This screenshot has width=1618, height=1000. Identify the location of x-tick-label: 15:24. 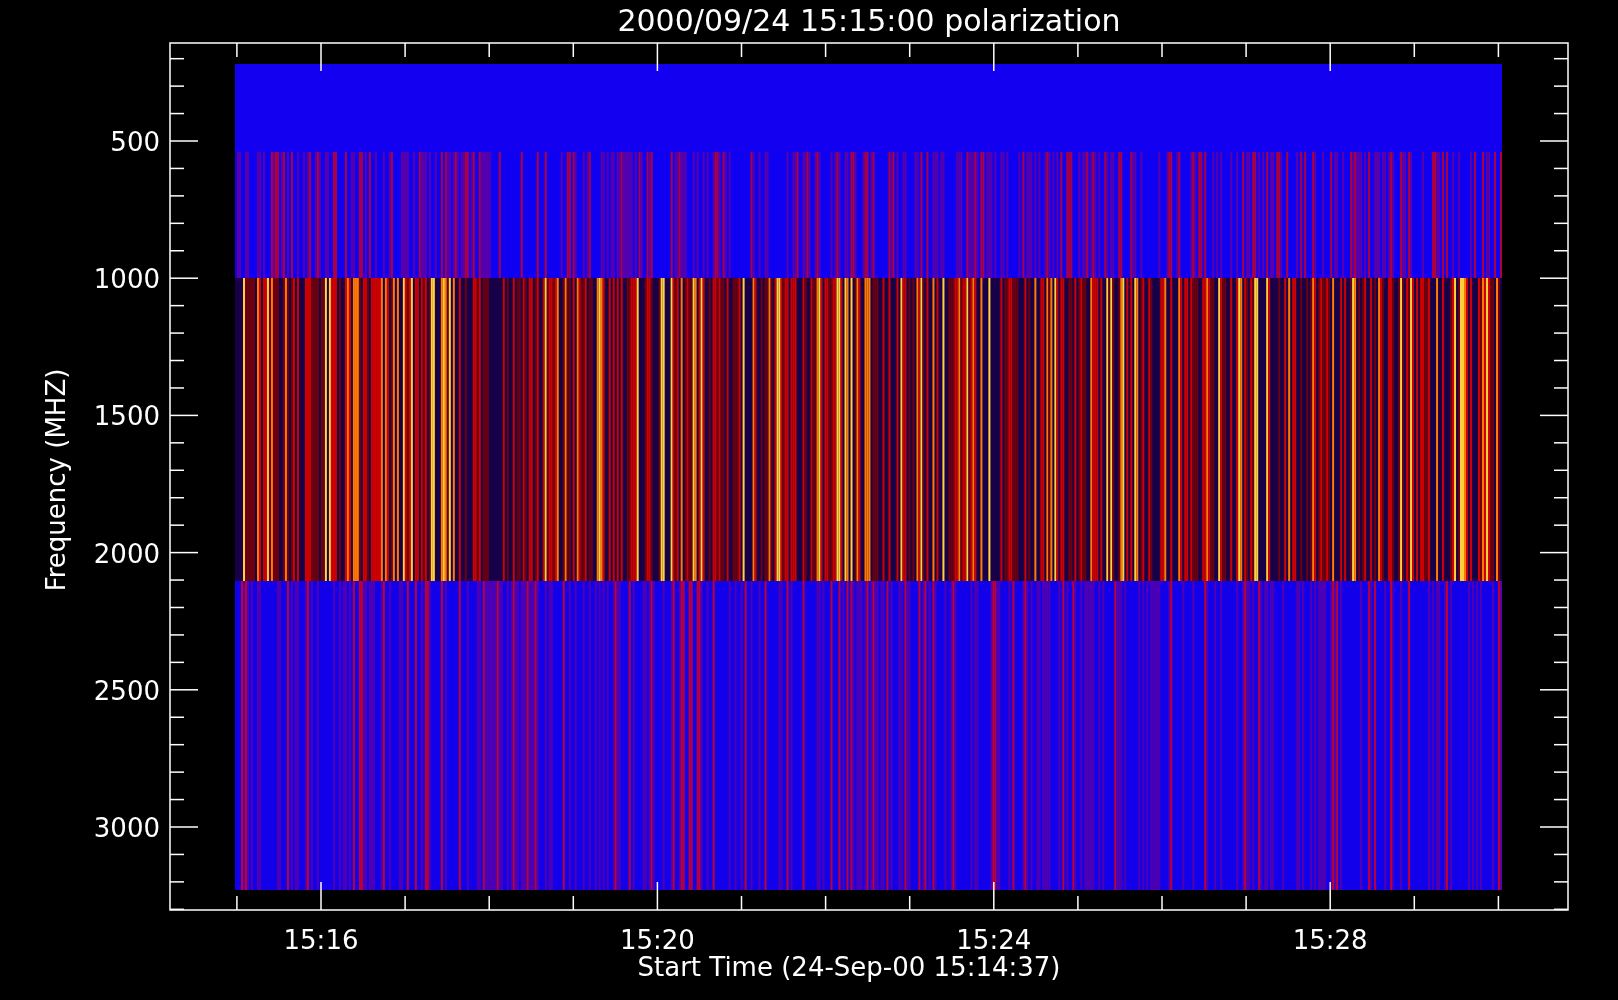
(994, 940).